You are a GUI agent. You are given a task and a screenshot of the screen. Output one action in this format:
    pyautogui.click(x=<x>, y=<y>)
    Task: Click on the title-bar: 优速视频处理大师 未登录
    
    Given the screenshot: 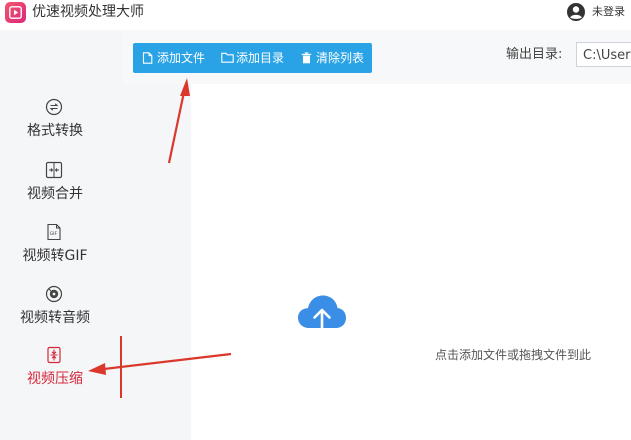 What is the action you would take?
    pyautogui.click(x=315, y=15)
    